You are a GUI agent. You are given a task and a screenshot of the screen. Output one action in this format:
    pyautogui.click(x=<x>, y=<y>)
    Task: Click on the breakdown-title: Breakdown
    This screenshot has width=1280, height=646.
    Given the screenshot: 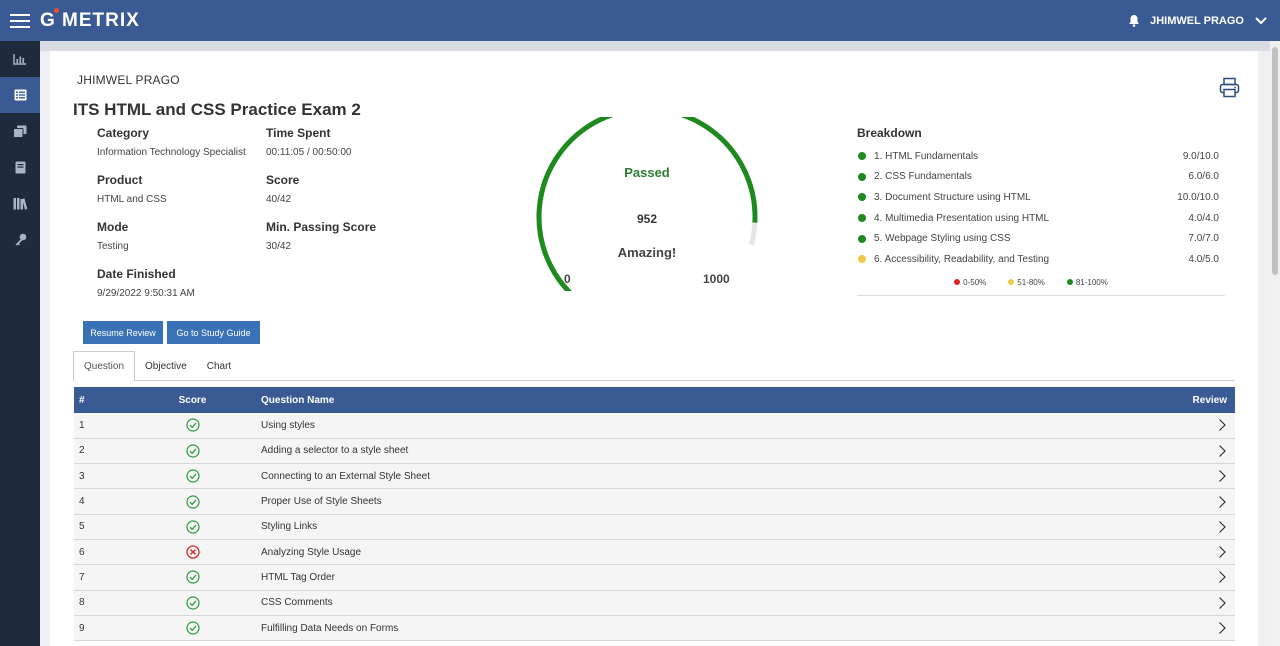 What is the action you would take?
    pyautogui.click(x=889, y=133)
    